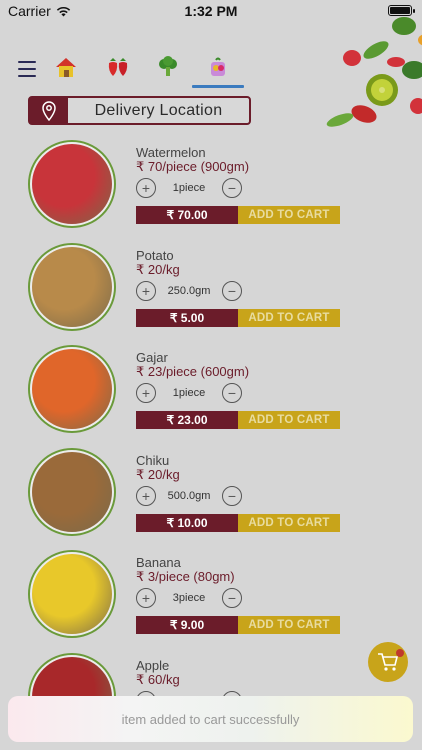  I want to click on home-icon, so click(66, 67).